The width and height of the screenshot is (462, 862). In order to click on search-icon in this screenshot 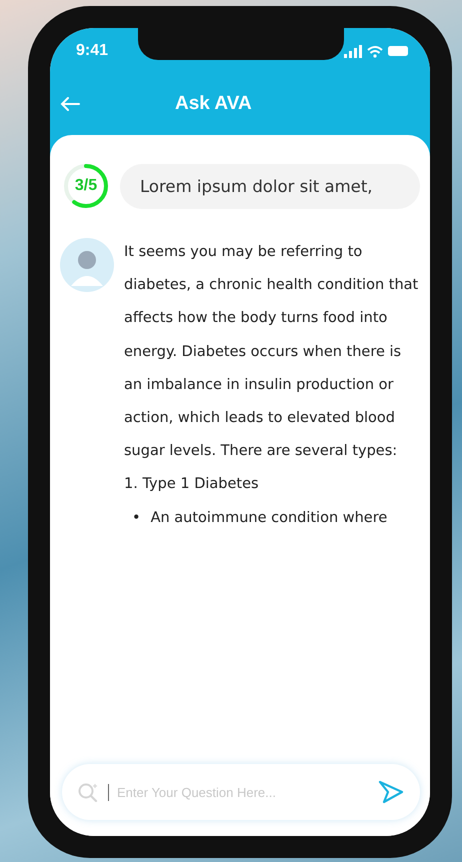, I will do `click(89, 792)`.